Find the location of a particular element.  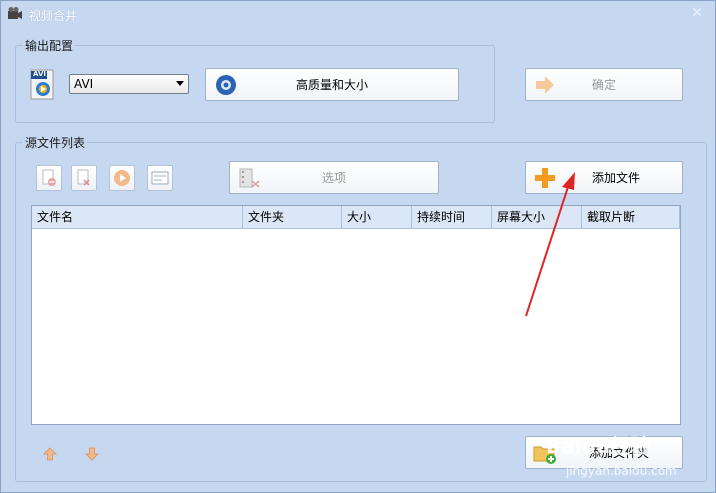

quality-size-label: 高质量和大小 is located at coordinates (331, 85).